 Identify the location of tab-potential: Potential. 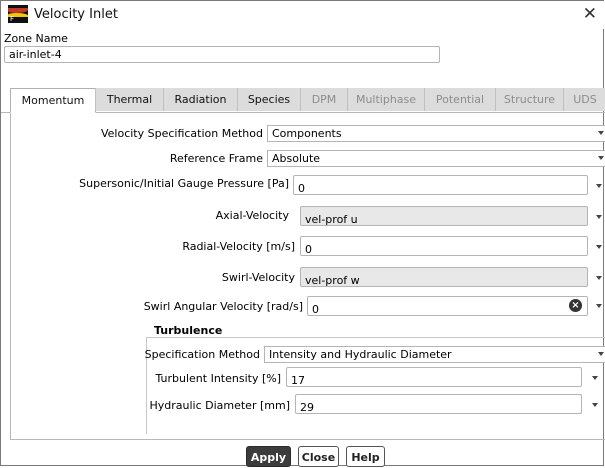
(459, 99).